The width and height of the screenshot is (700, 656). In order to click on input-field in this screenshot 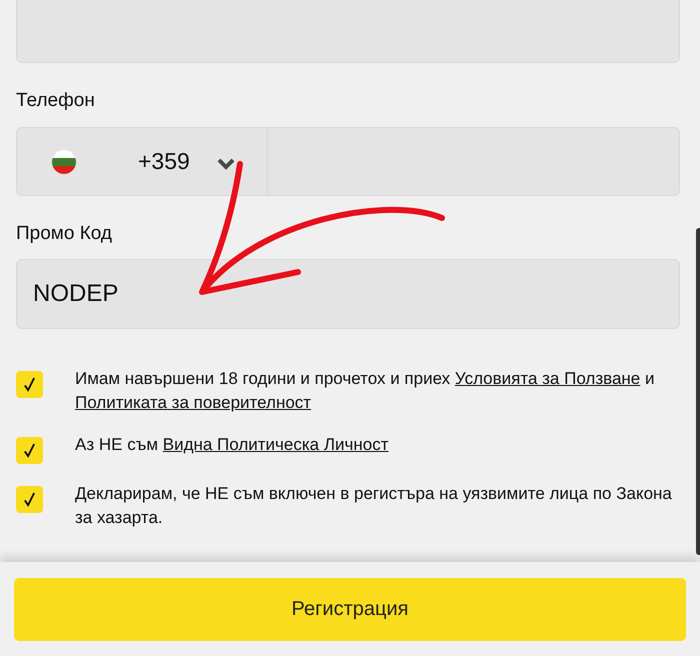, I will do `click(348, 31)`.